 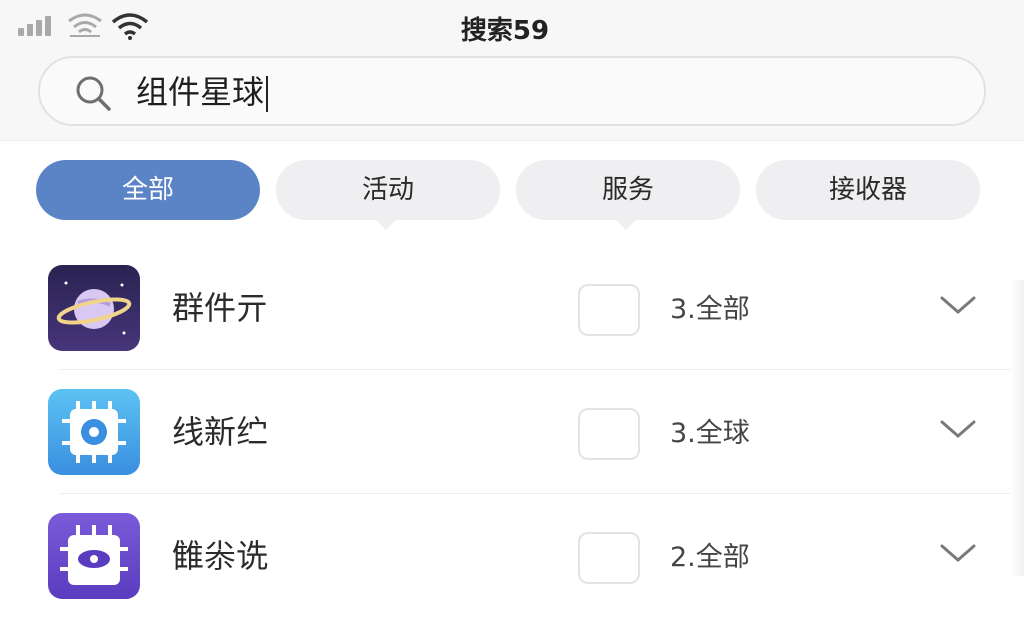 I want to click on search-input: 组件星球, so click(x=512, y=91).